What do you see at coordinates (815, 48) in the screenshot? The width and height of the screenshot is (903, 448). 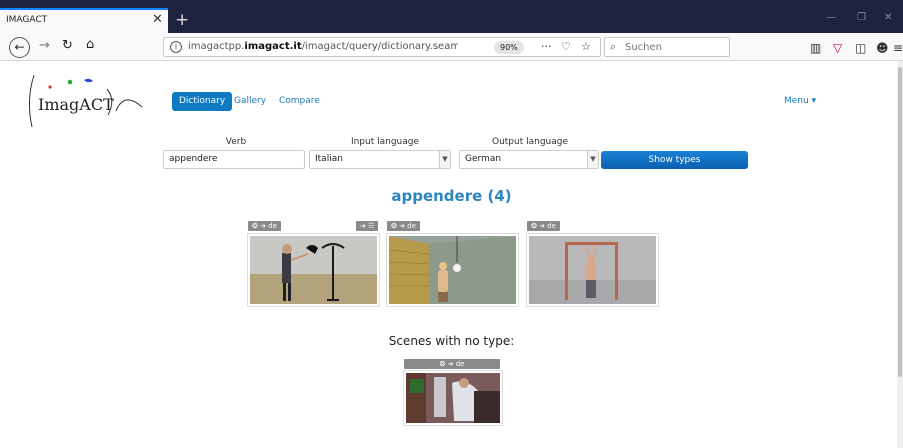 I see `library-icon: ▥` at bounding box center [815, 48].